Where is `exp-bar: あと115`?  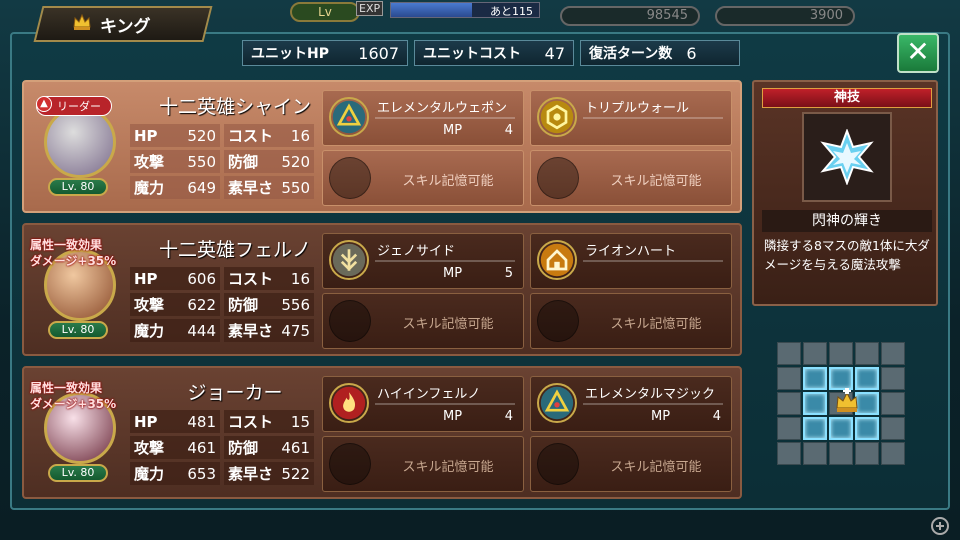
exp-bar: あと115 is located at coordinates (465, 10).